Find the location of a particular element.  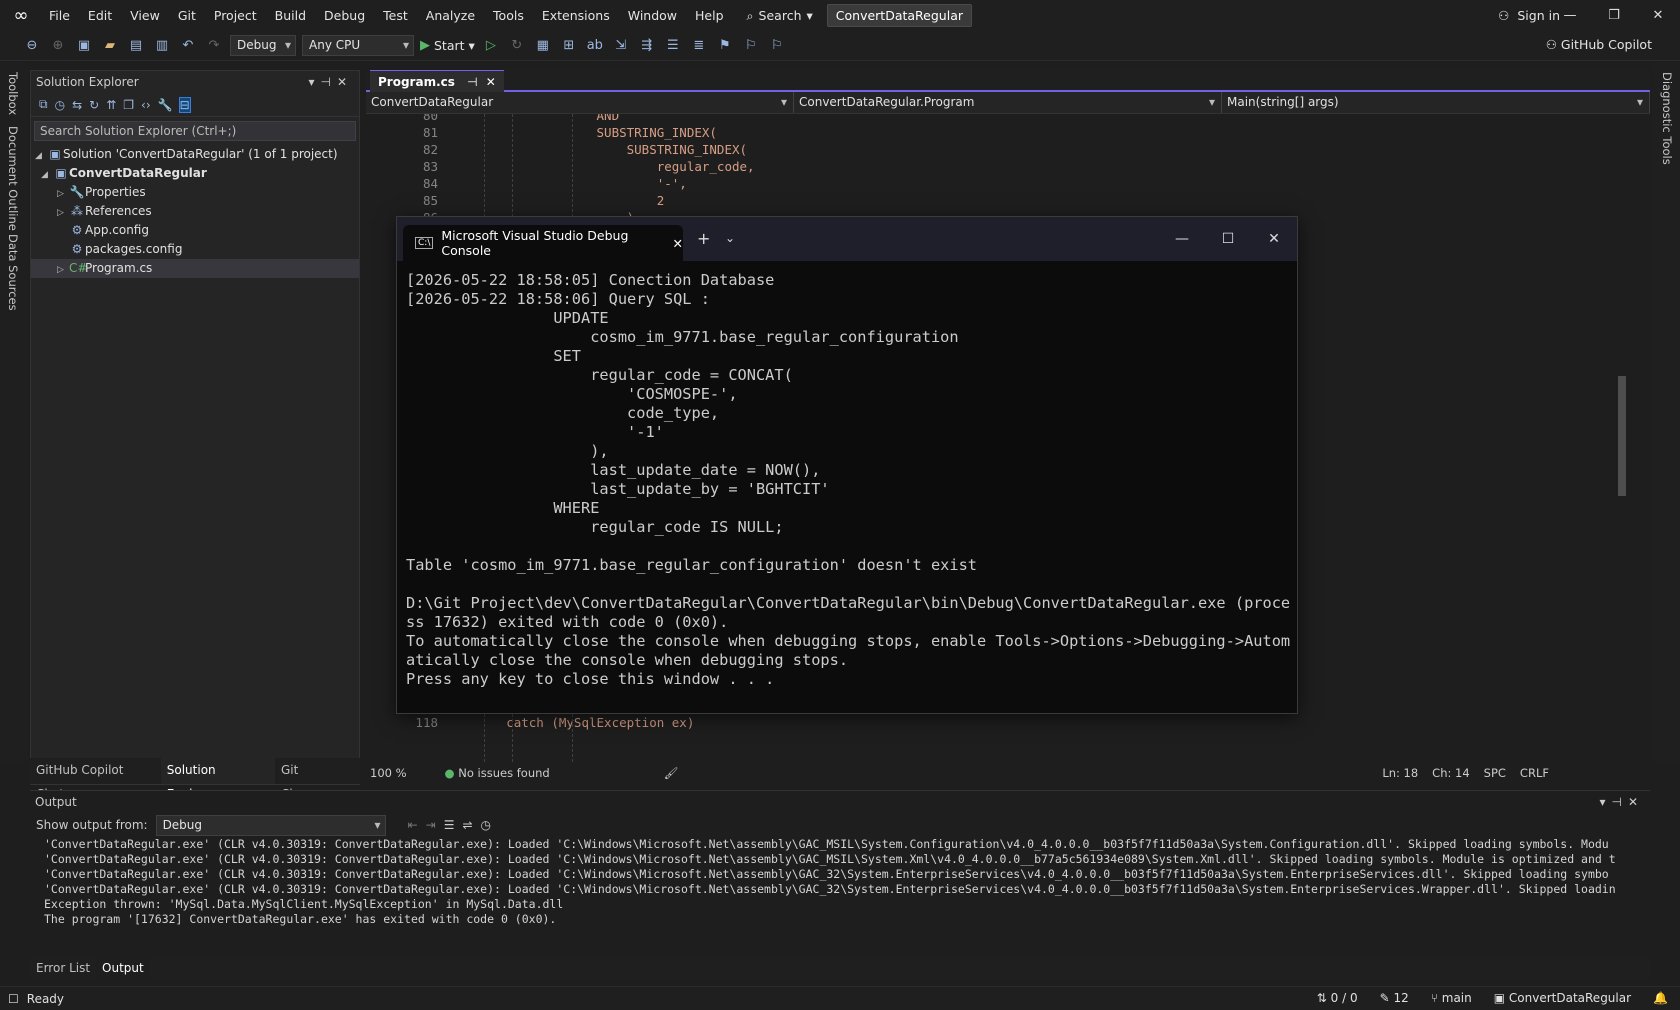

menu-analyze: Analyze is located at coordinates (450, 15).